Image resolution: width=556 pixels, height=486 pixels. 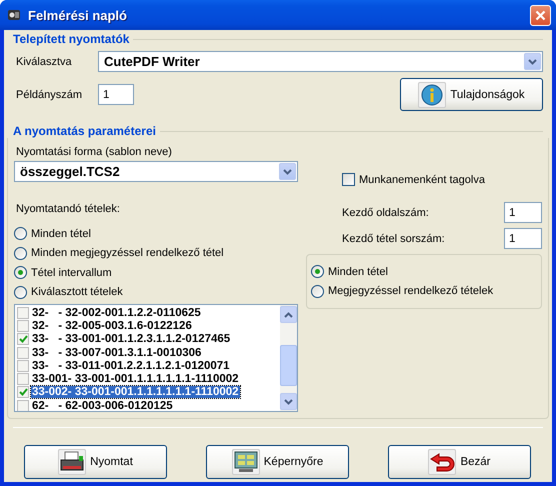 I want to click on scroll-down-icon, so click(x=288, y=401).